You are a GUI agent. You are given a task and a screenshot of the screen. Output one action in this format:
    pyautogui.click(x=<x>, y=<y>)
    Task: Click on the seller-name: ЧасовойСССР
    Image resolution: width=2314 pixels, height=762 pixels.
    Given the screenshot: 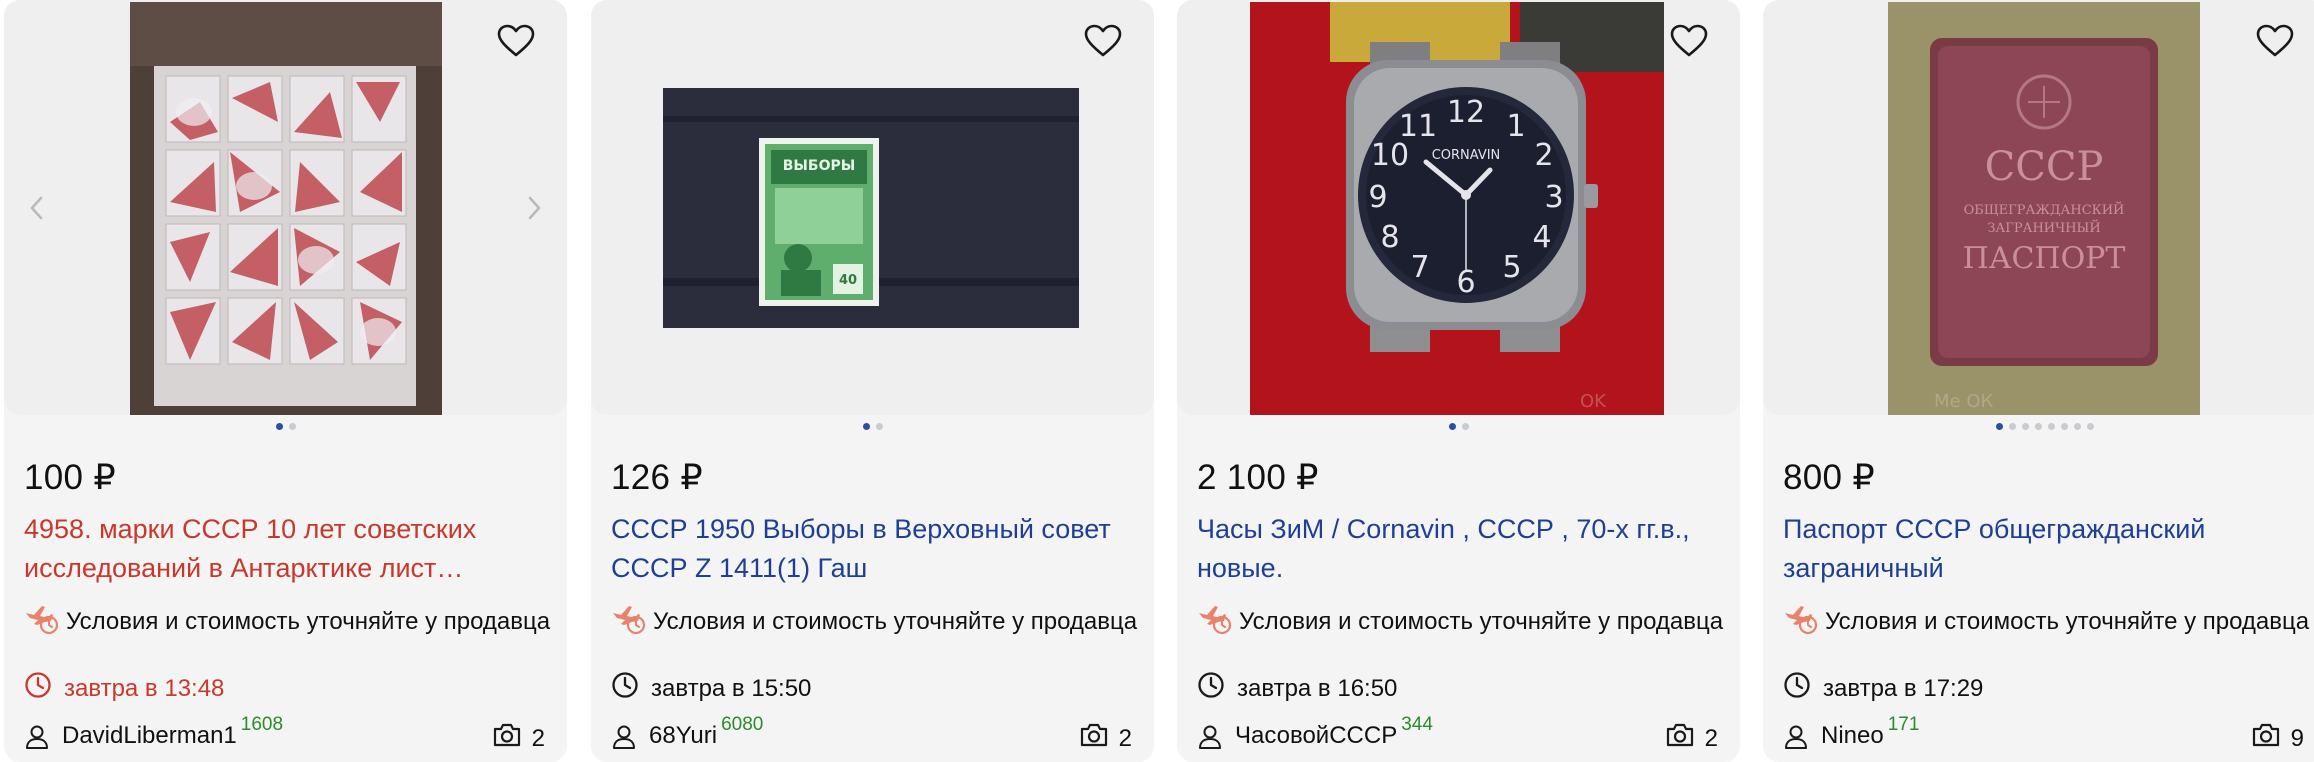 What is the action you would take?
    pyautogui.click(x=1316, y=736)
    